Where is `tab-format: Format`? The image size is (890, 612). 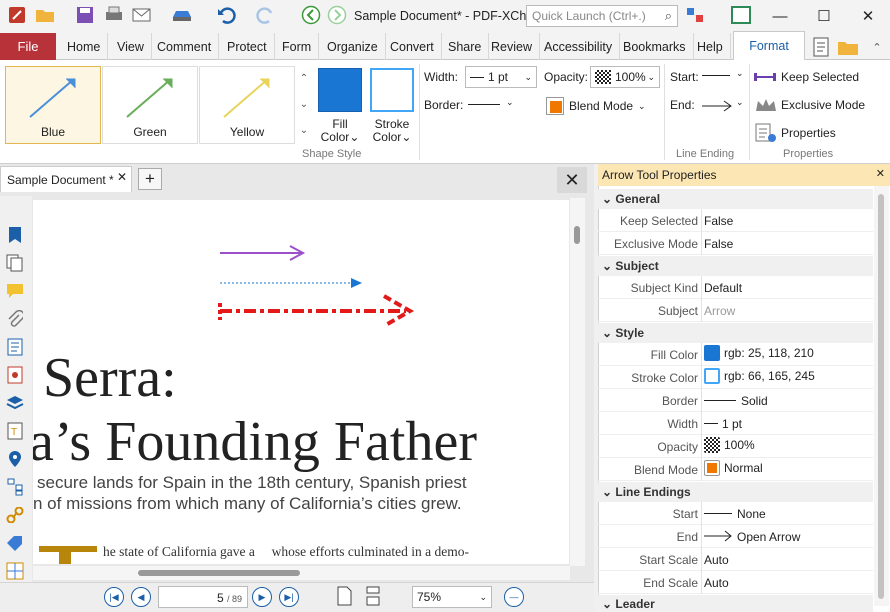
tab-format: Format is located at coordinates (769, 45).